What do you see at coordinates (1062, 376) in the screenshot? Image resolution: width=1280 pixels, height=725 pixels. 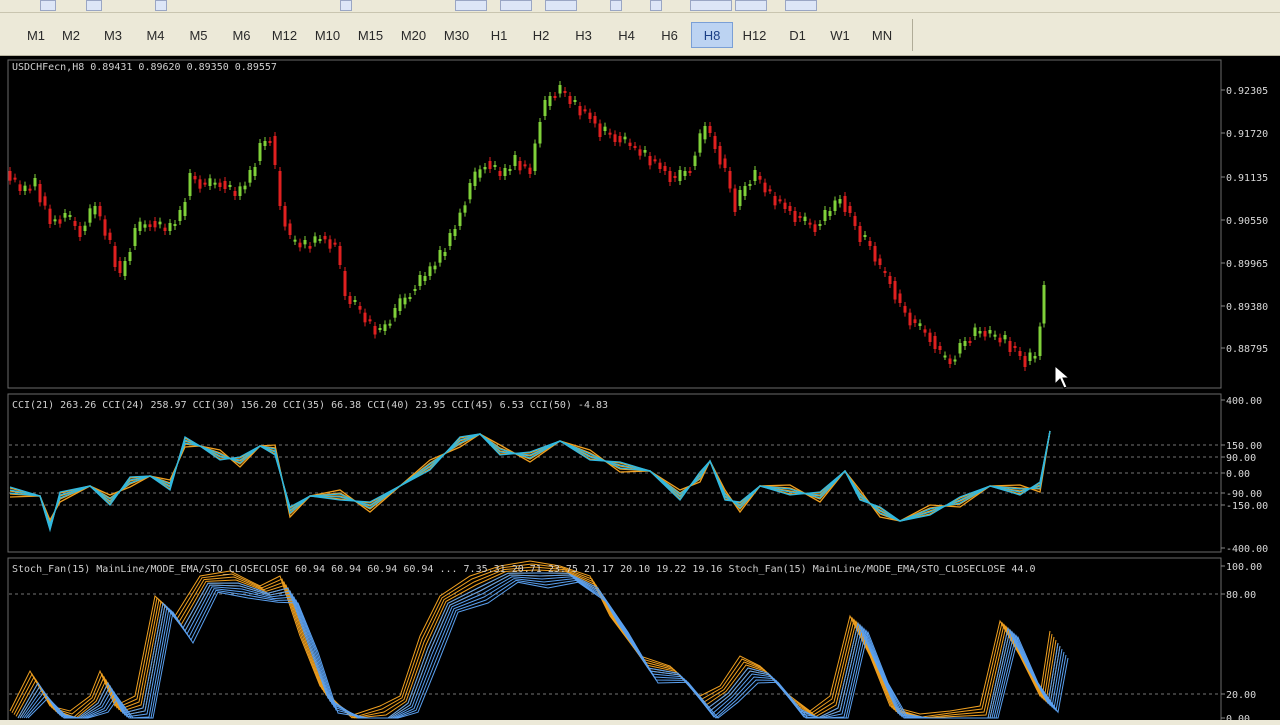 I see `mouse-cursor-icon` at bounding box center [1062, 376].